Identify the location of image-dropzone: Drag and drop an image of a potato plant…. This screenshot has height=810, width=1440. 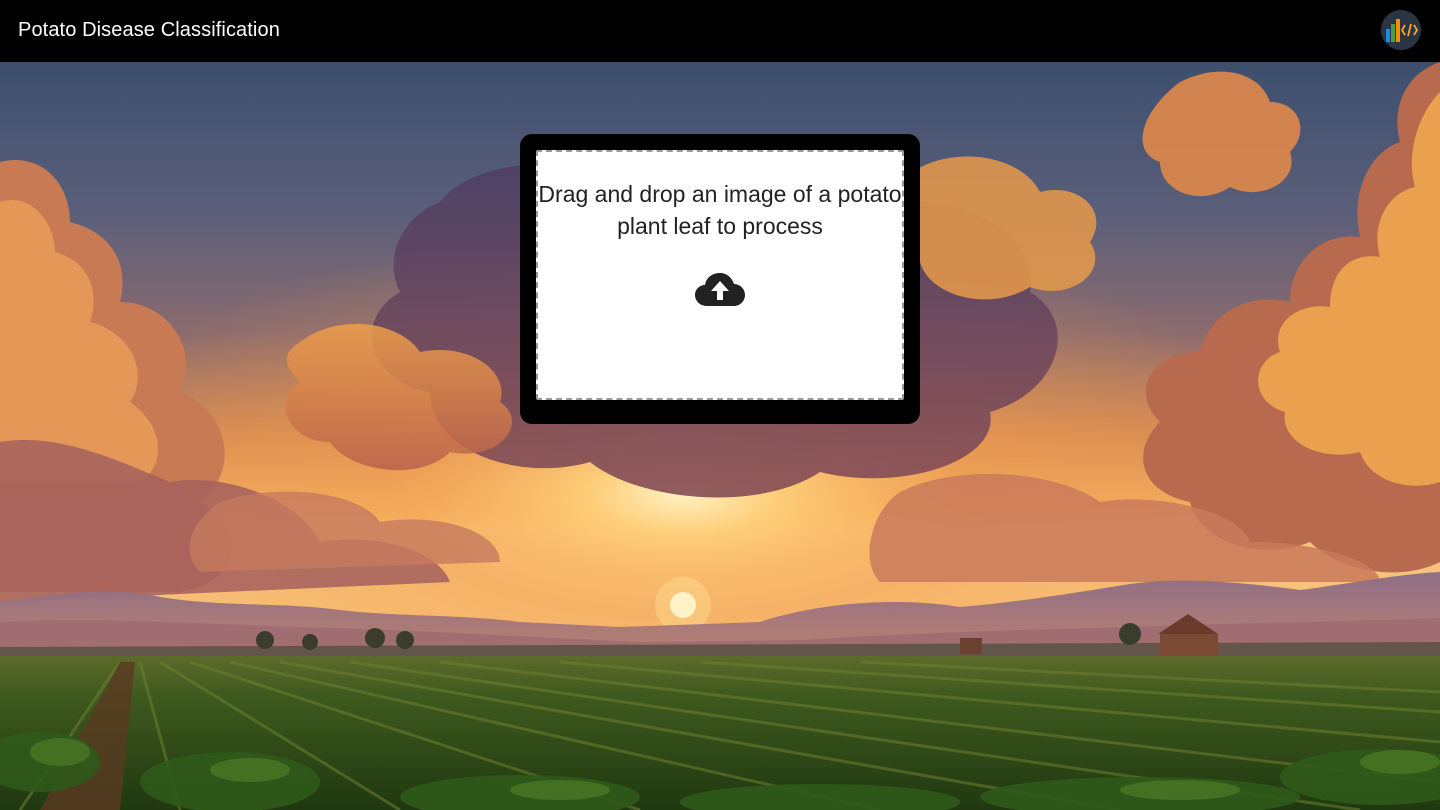
(720, 275).